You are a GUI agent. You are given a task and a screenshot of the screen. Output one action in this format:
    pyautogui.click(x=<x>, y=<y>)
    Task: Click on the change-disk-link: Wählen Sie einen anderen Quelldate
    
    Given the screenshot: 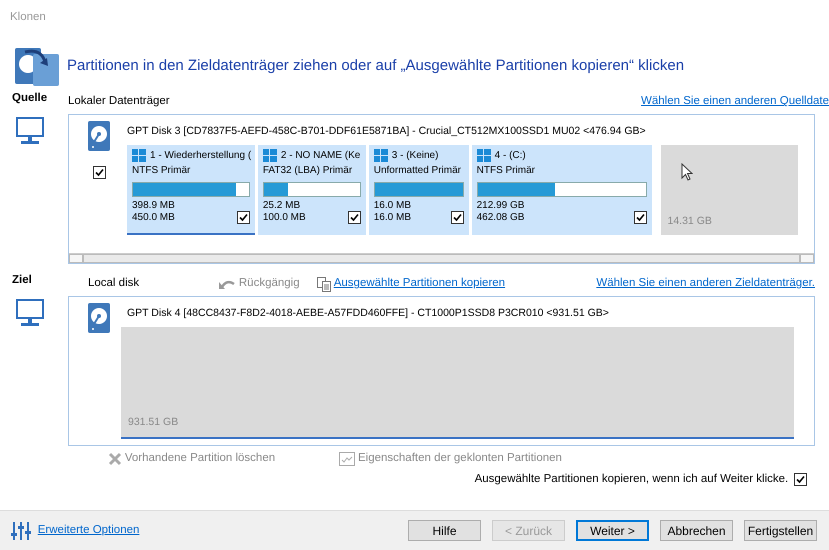 What is the action you would take?
    pyautogui.click(x=735, y=102)
    